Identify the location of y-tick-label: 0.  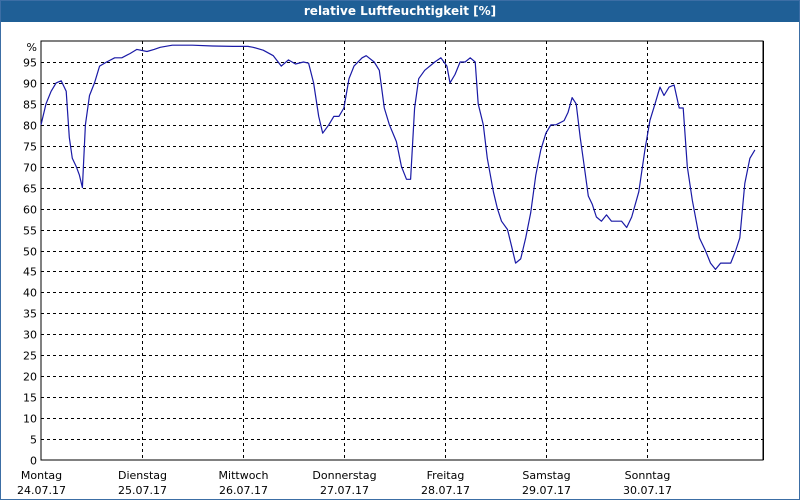
(33, 461).